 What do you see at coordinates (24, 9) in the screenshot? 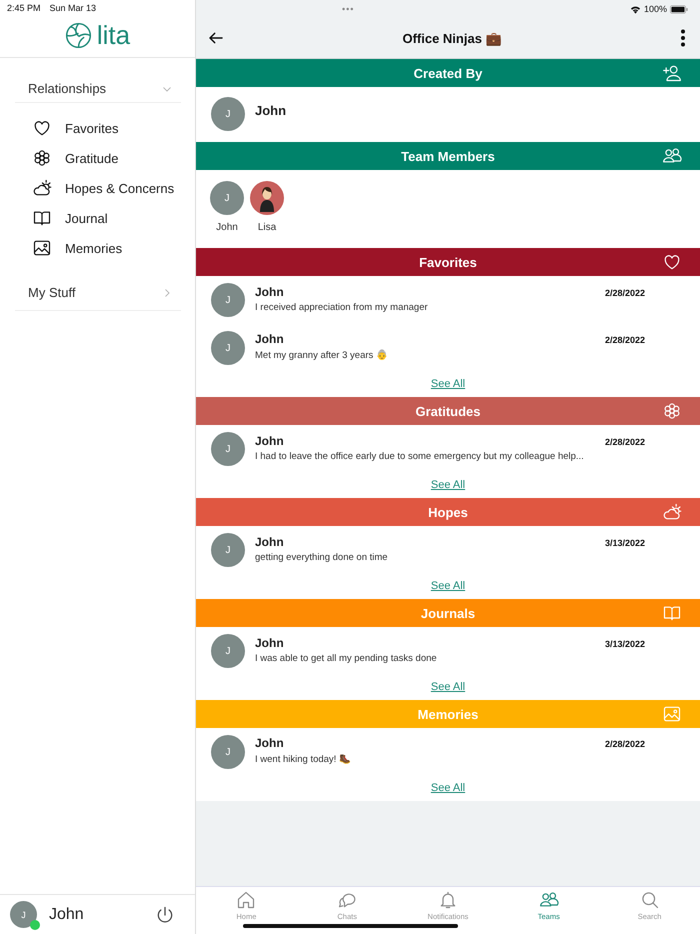
I see `status-time: 2:45 PM` at bounding box center [24, 9].